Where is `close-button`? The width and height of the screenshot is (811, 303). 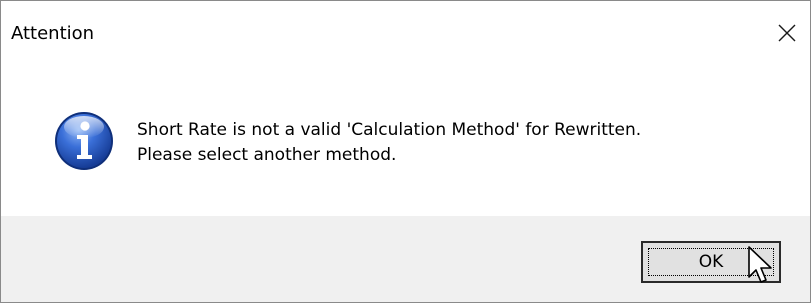 close-button is located at coordinates (787, 33).